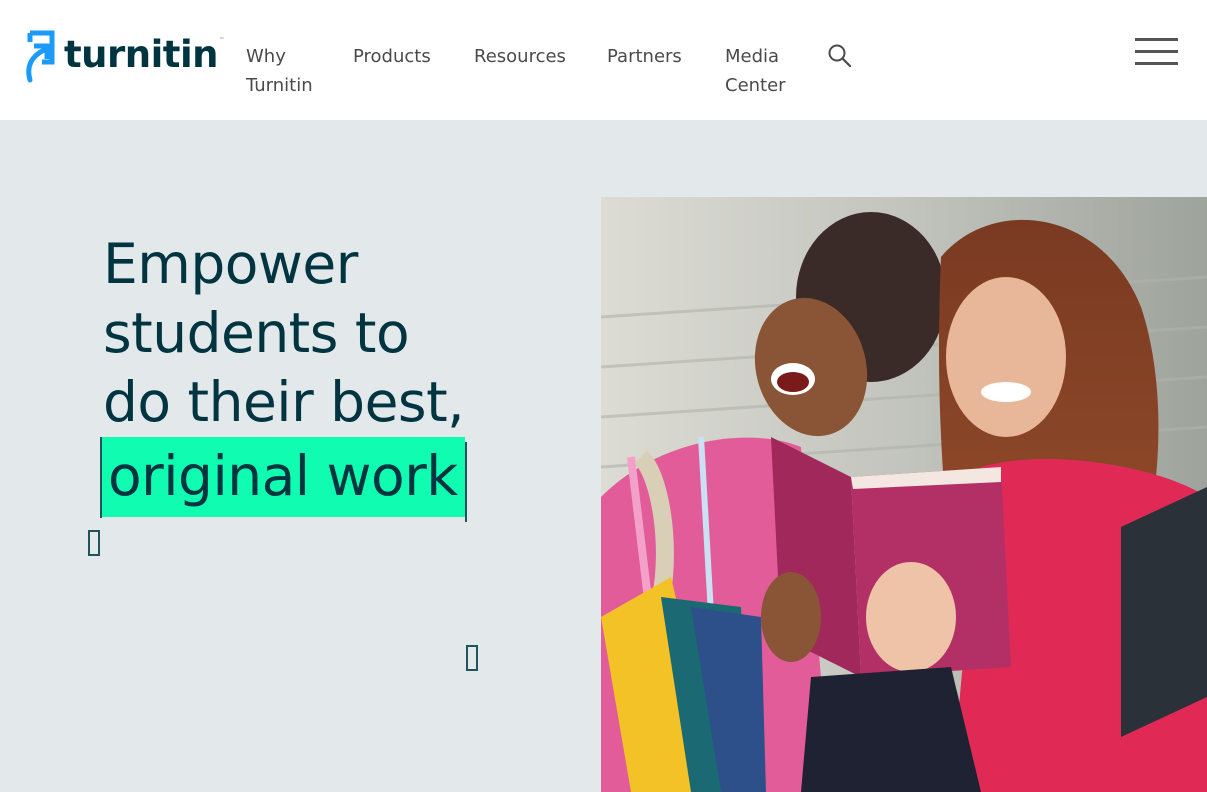 This screenshot has width=1207, height=792. I want to click on selection-caret-end, so click(466, 482).